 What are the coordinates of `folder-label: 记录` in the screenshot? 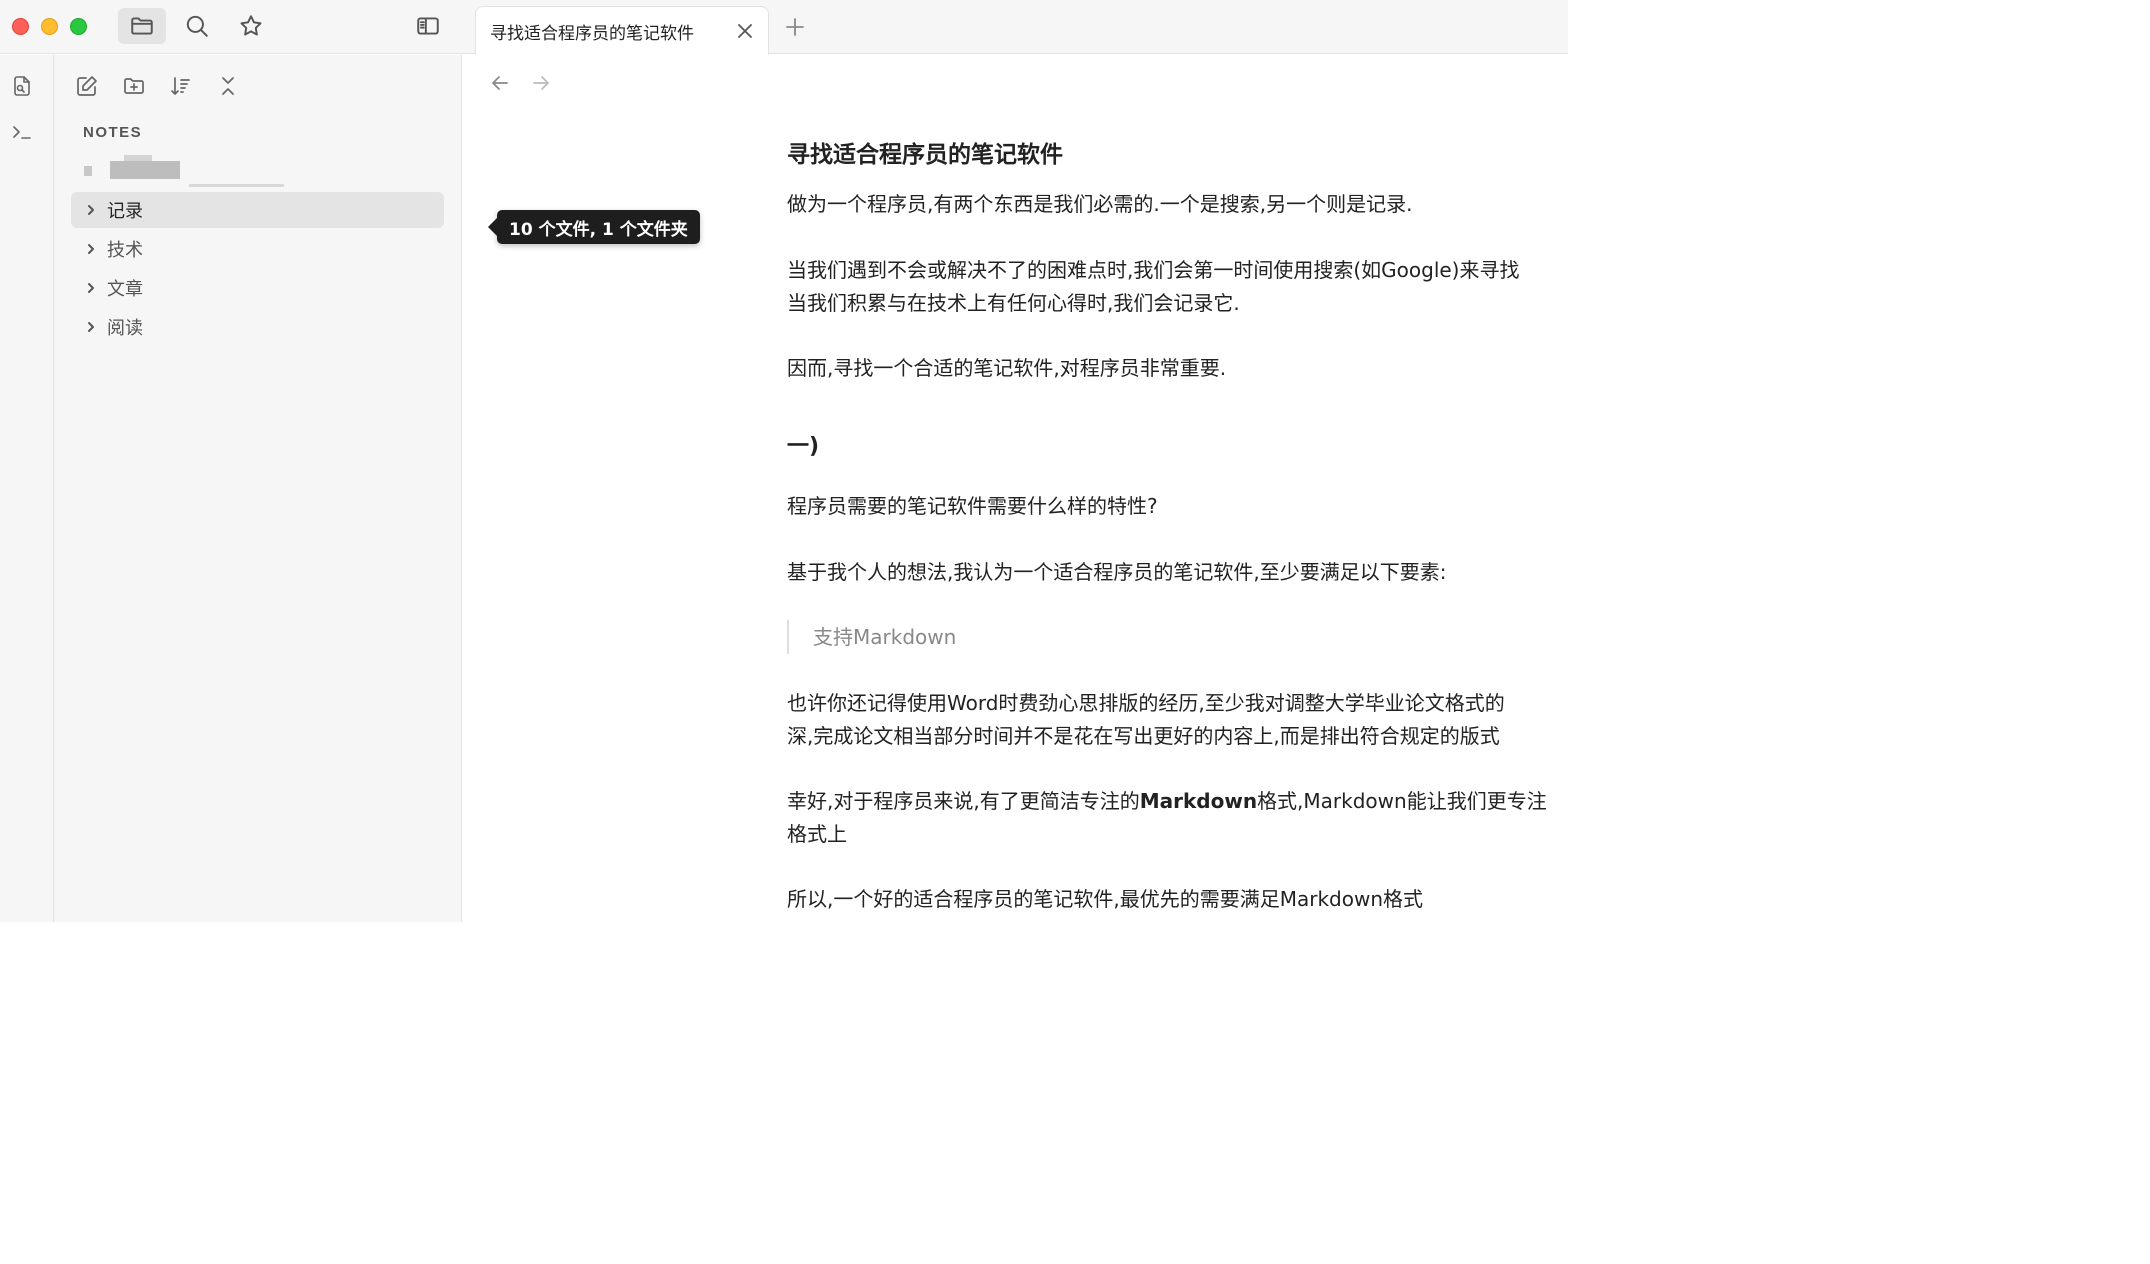 It's located at (125, 211).